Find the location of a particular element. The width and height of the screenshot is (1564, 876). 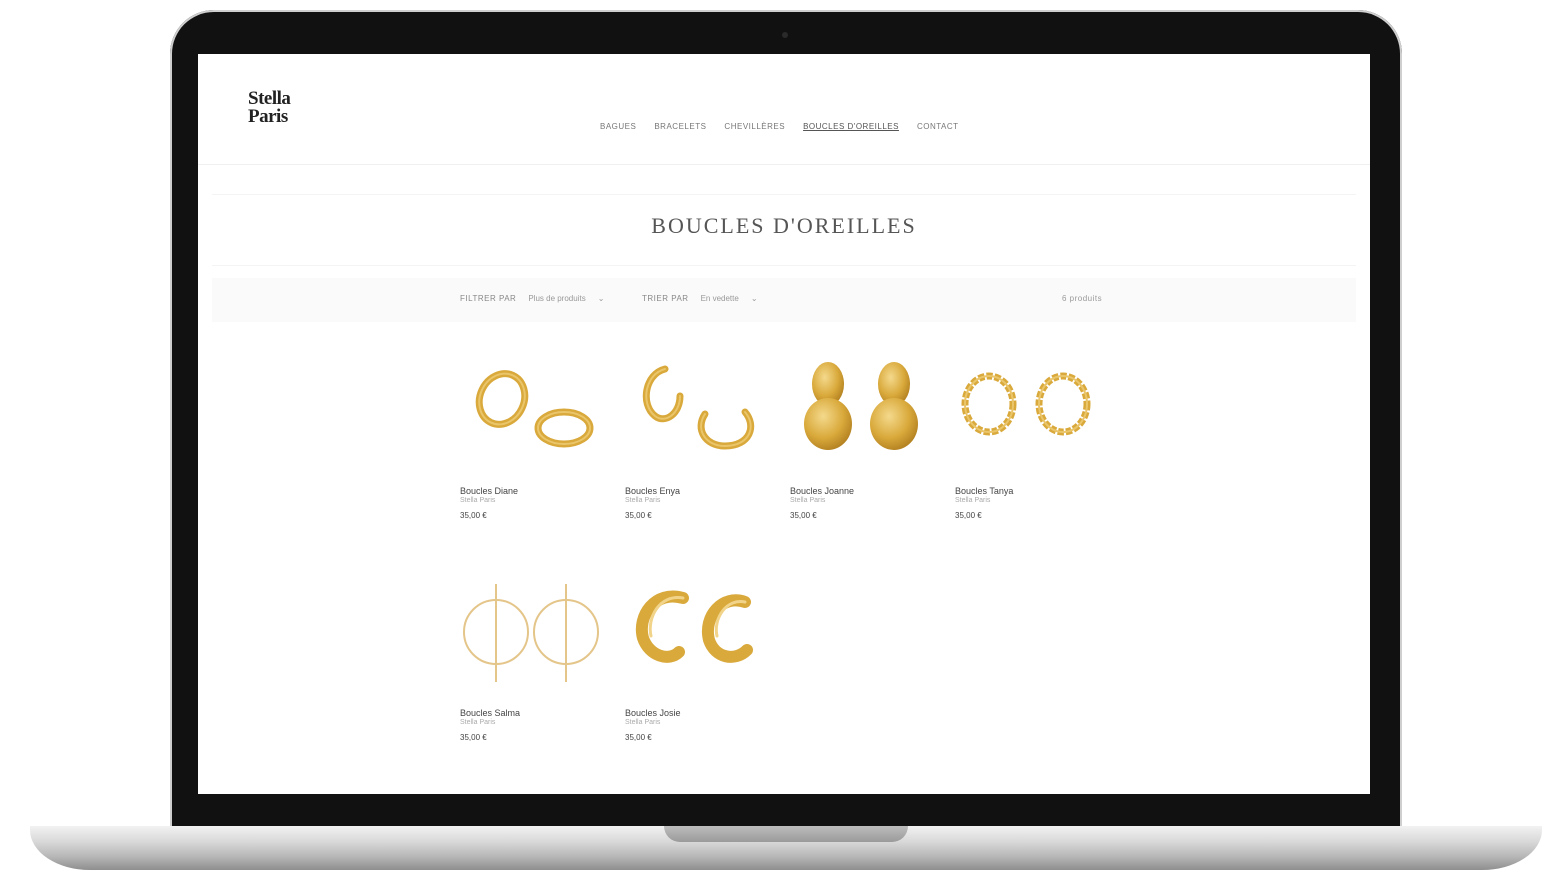

nav-item-boucles: Boucles d'oreilles is located at coordinates (851, 126).